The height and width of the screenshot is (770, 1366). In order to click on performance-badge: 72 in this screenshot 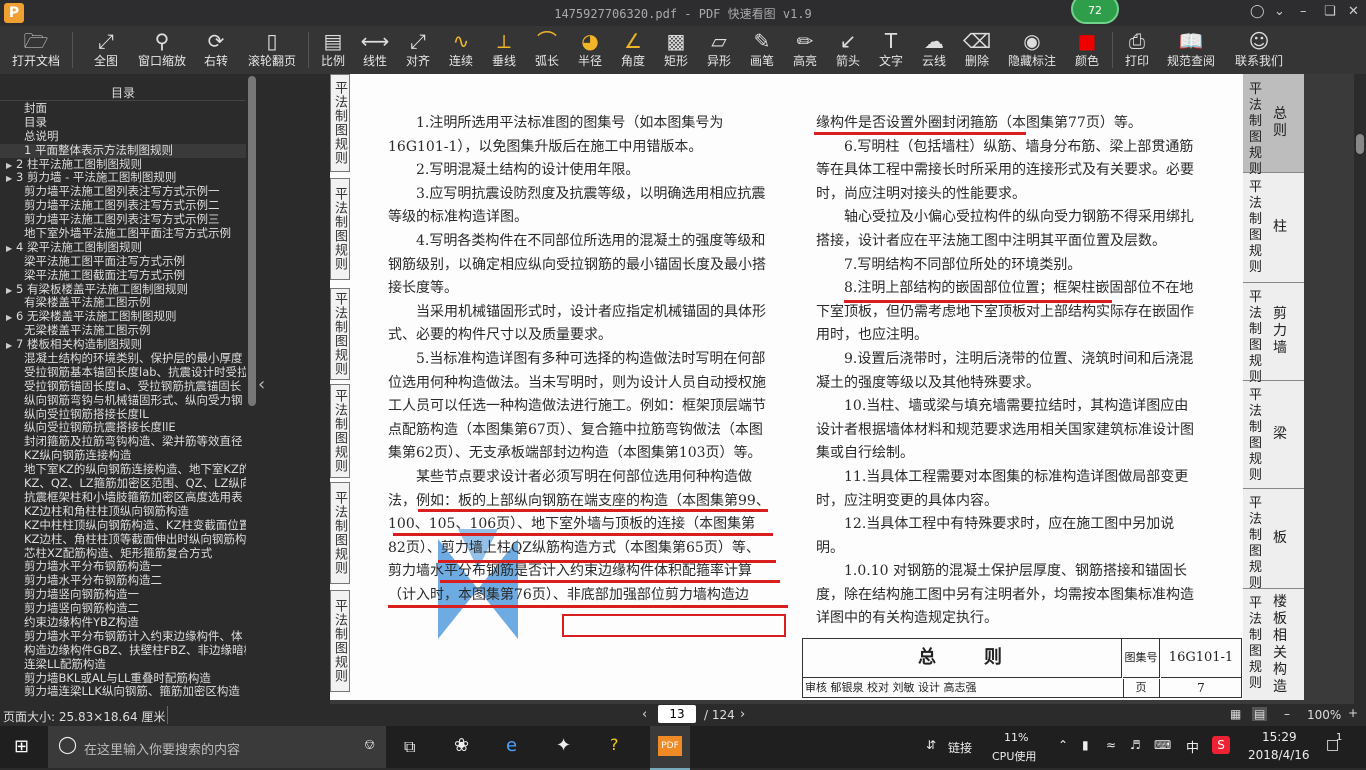, I will do `click(1095, 12)`.